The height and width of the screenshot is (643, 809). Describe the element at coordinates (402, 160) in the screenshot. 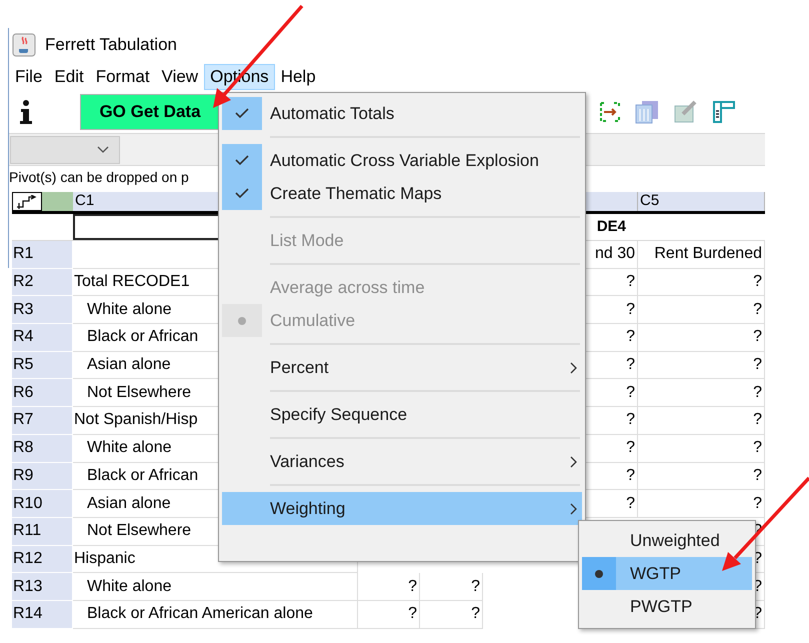

I see `menu-item: Automatic Cross Variable Explosion` at that location.